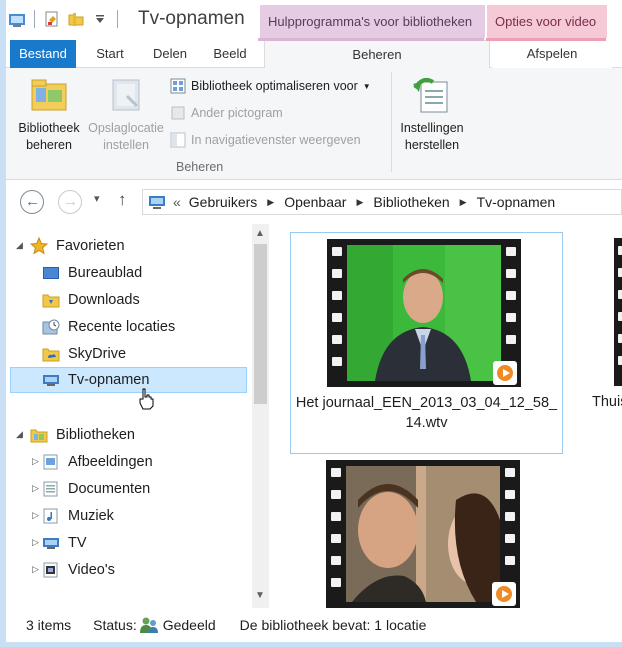 Image resolution: width=622 pixels, height=647 pixels. I want to click on tab-start: Start, so click(110, 54).